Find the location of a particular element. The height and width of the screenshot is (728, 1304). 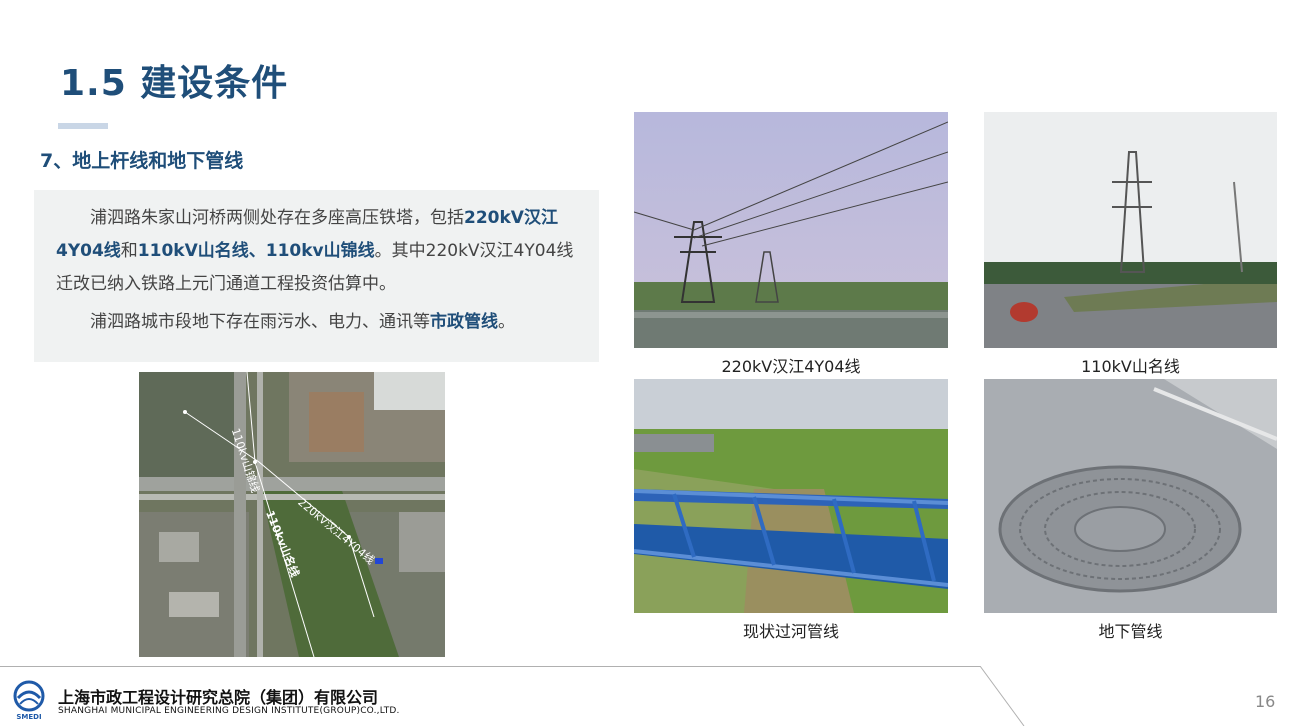

photo-underground-pipeline is located at coordinates (1130, 496).